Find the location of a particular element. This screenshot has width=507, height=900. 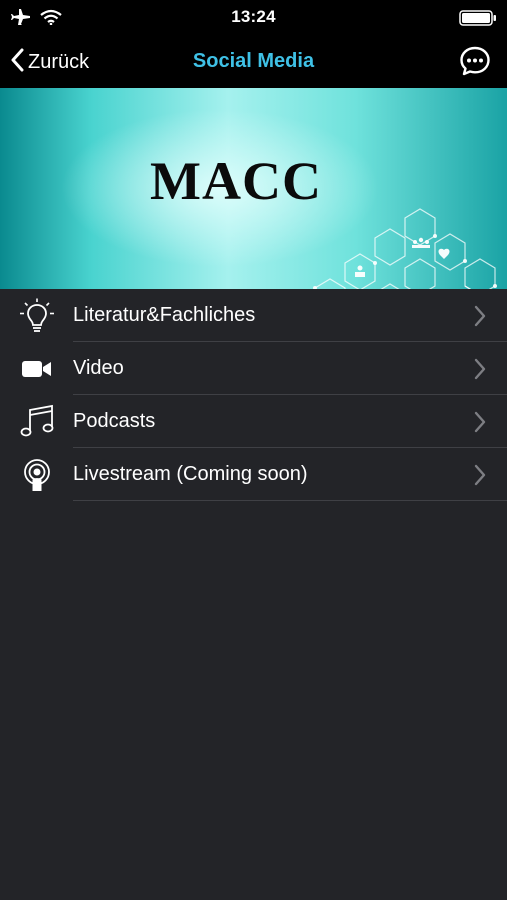

menu-item-label: Video is located at coordinates (98, 368).